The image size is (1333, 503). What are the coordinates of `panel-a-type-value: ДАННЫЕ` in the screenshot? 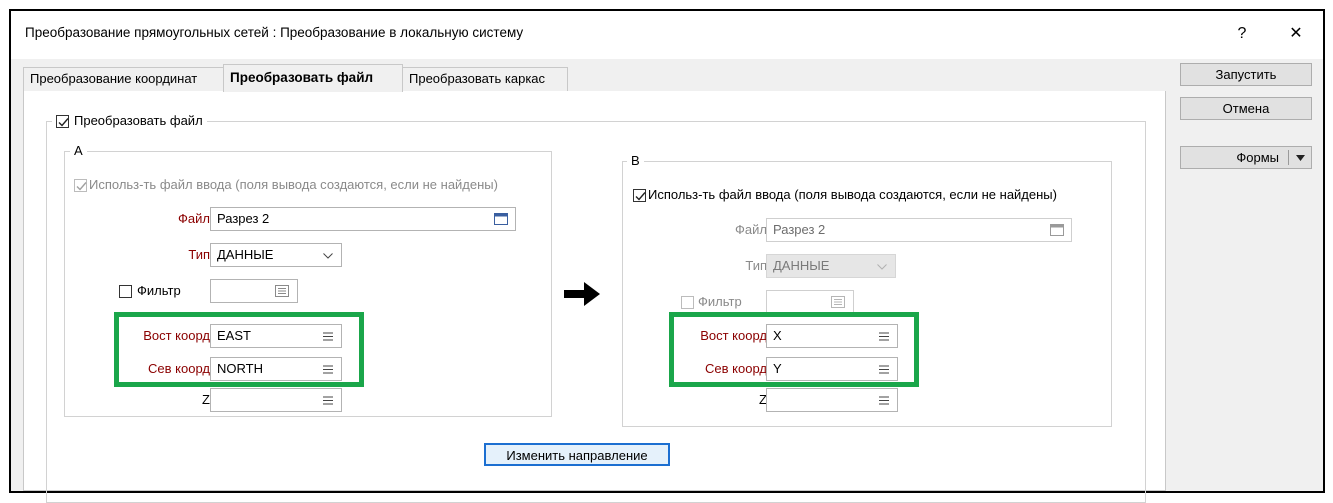 It's located at (245, 254).